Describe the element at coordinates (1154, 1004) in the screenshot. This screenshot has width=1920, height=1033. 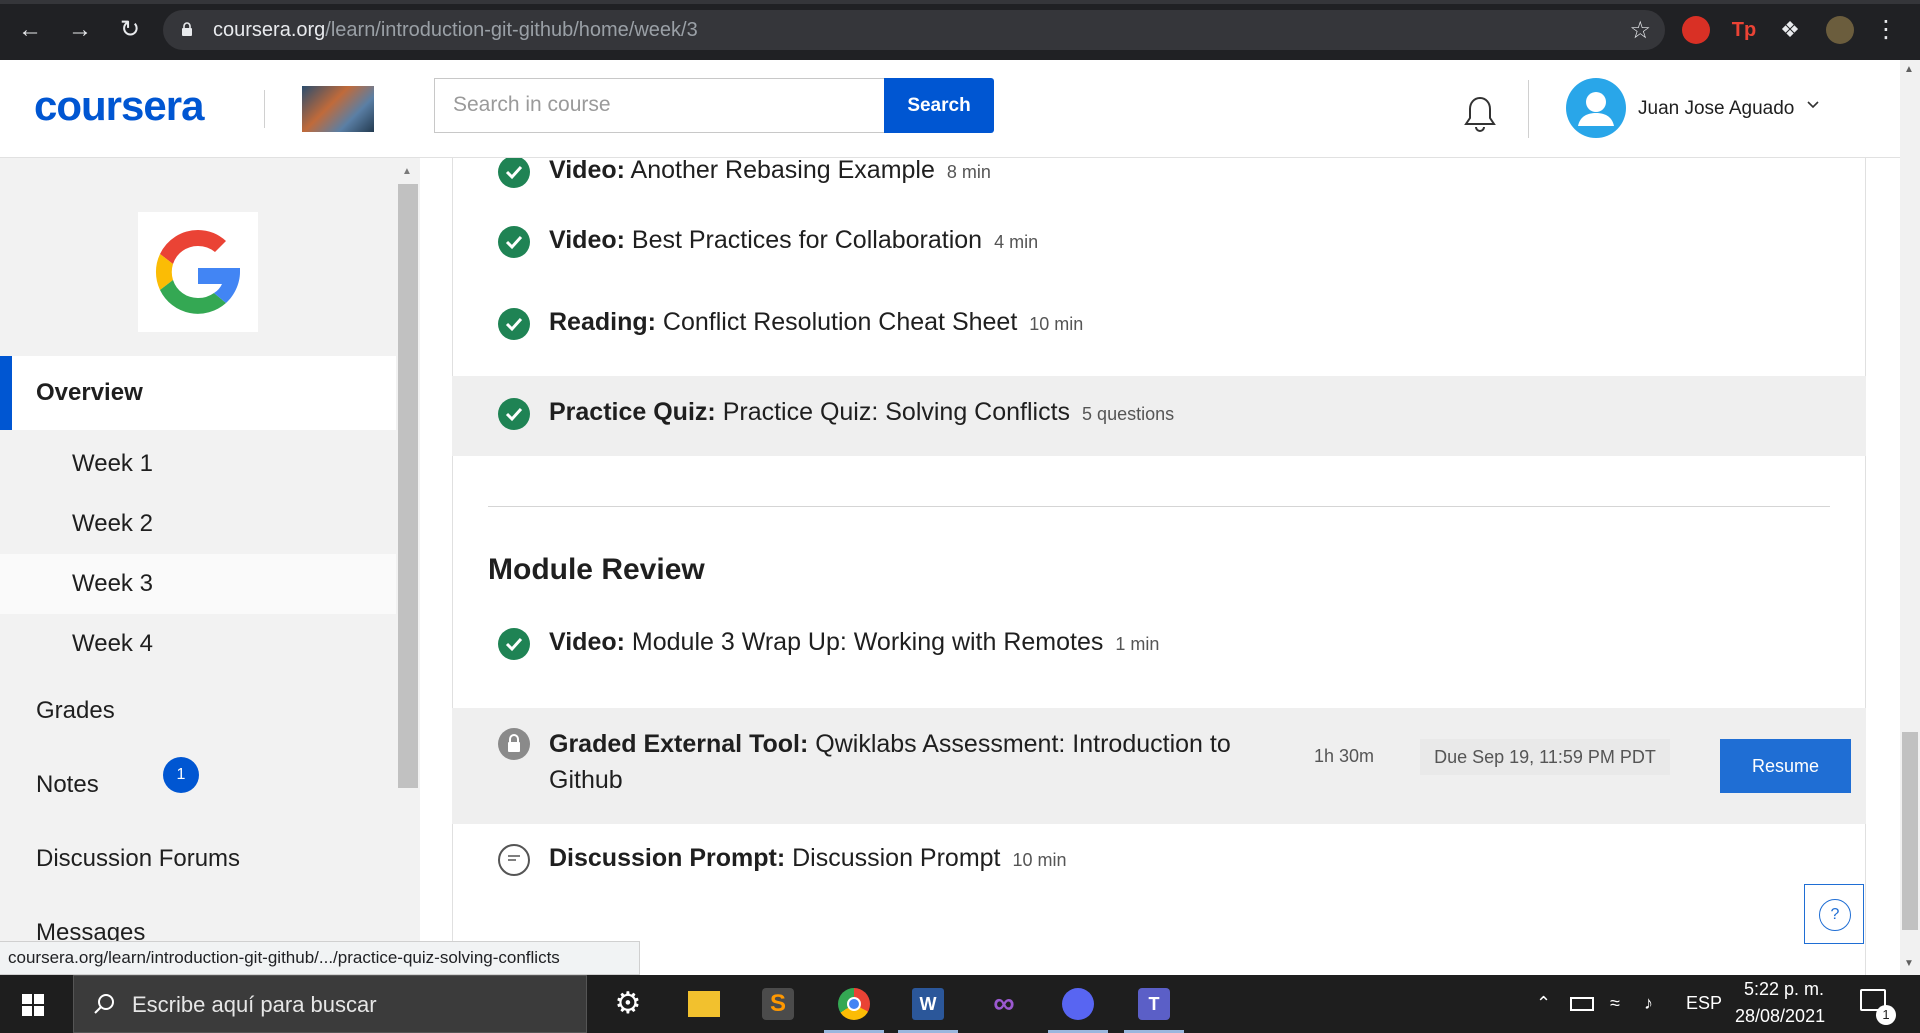
I see `teams-icon: T` at that location.